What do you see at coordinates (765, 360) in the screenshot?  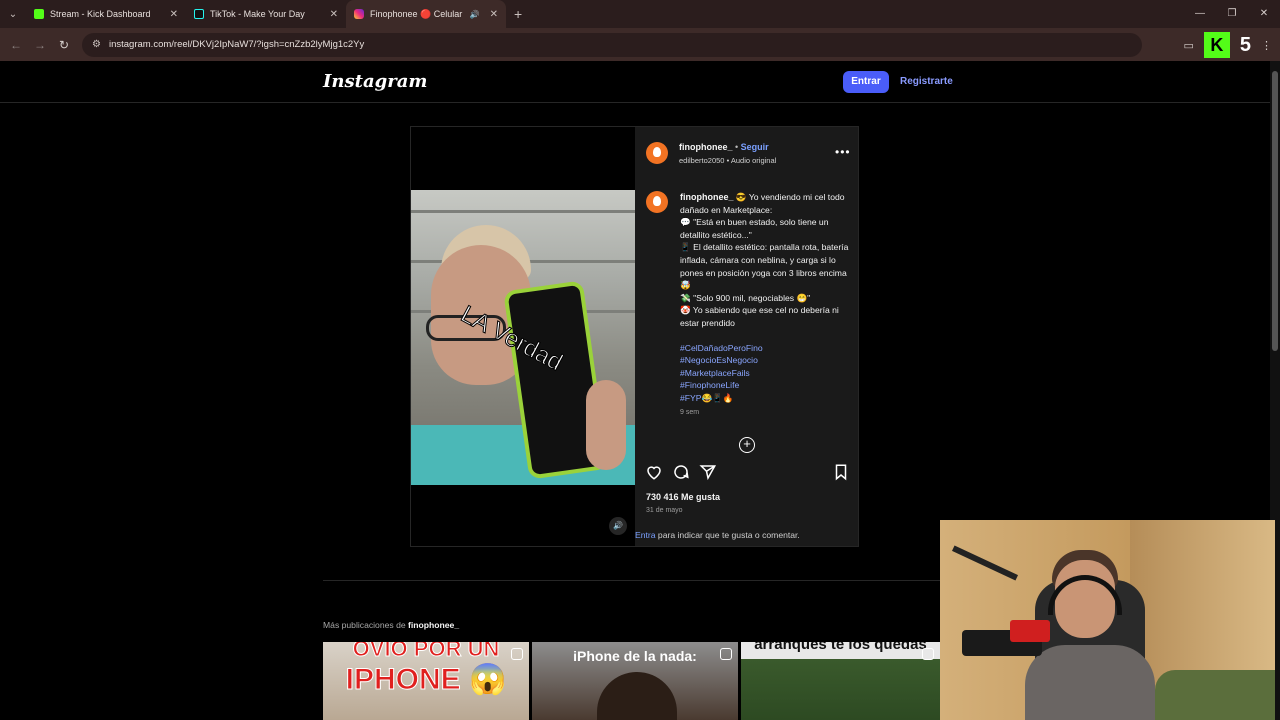 I see `hashtag-link: #NegocioEsNegocio` at bounding box center [765, 360].